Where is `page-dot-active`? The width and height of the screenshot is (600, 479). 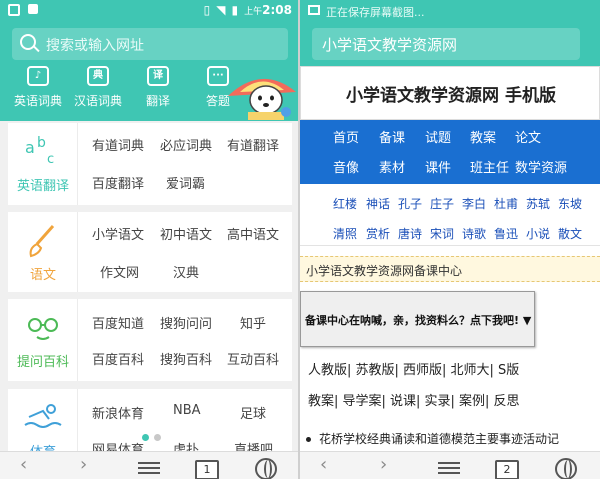
page-dot-active is located at coordinates (145, 437).